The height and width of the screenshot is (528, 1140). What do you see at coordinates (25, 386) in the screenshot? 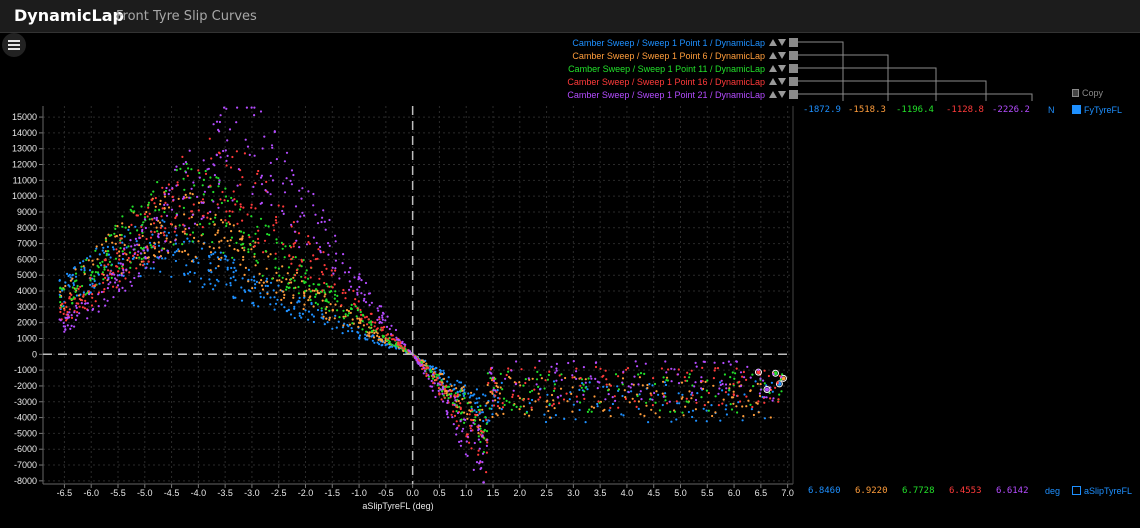
I see `y-tick-label: -2000` at bounding box center [25, 386].